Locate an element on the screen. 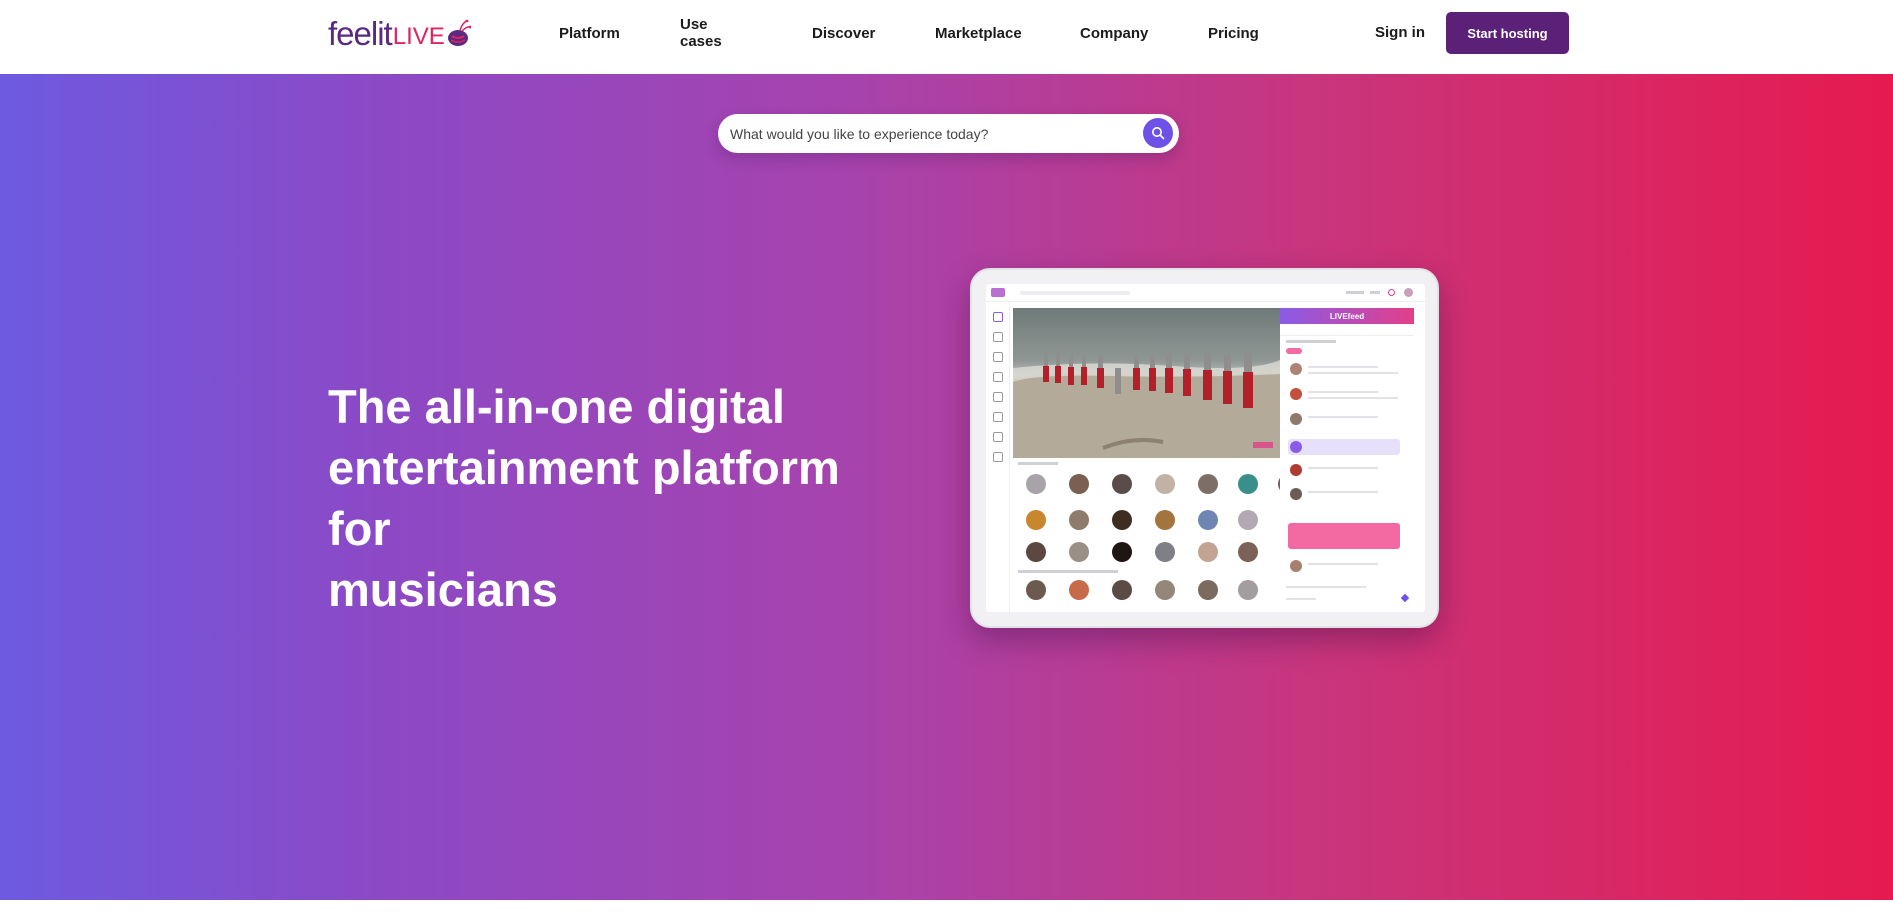 This screenshot has width=1893, height=924. nav-link-platform: Platform is located at coordinates (589, 33).